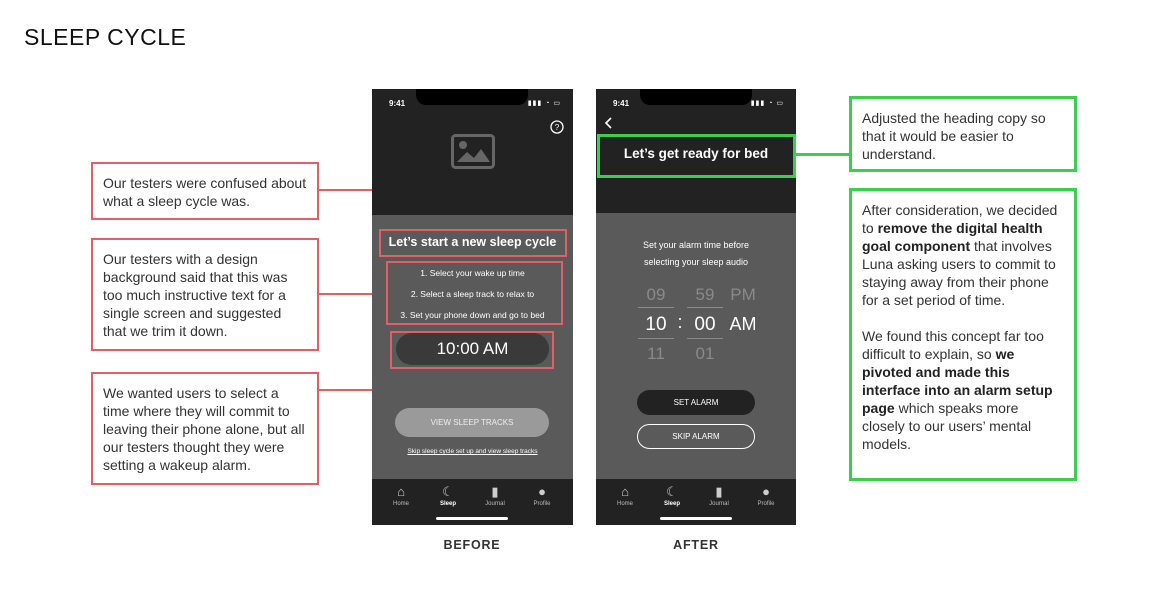 The height and width of the screenshot is (602, 1168). What do you see at coordinates (823, 154) in the screenshot?
I see `connector-line` at bounding box center [823, 154].